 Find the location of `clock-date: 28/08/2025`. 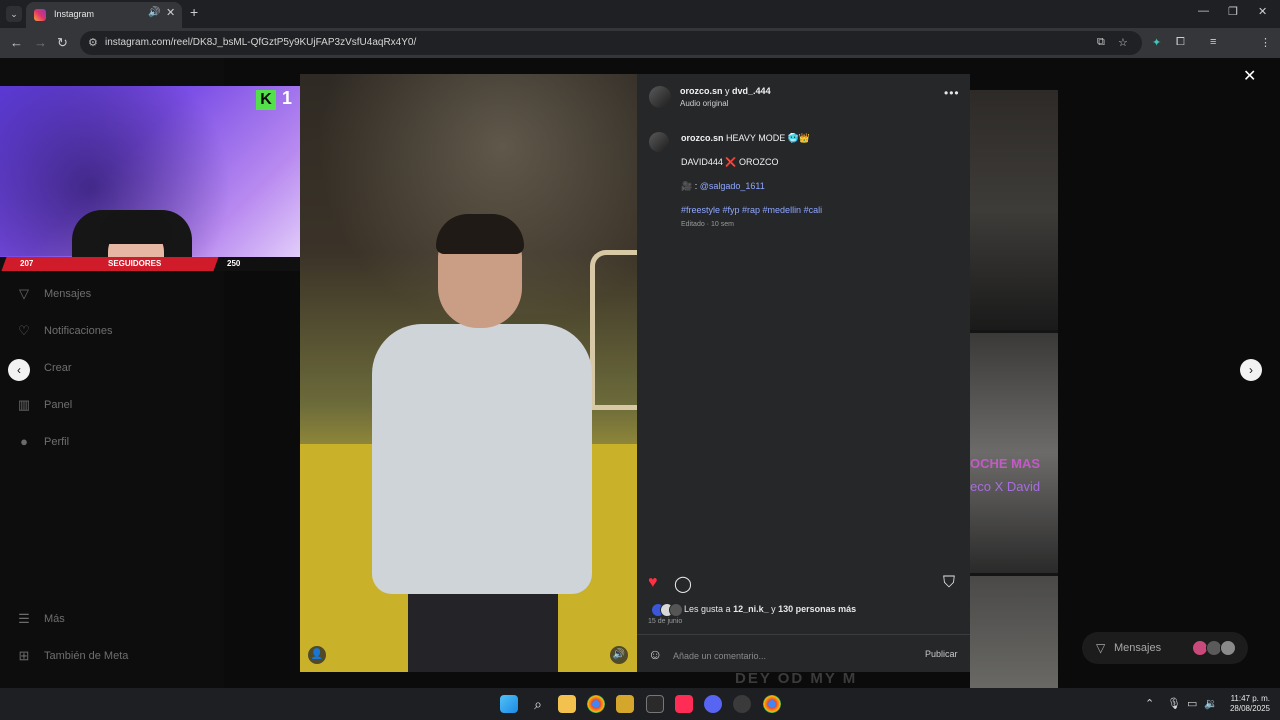

clock-date: 28/08/2025 is located at coordinates (1249, 708).